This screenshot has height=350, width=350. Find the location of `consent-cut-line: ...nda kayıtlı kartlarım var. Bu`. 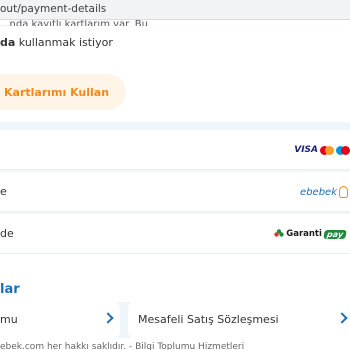

consent-cut-line: ...nda kayıtlı kartlarım var. Bu is located at coordinates (74, 23).